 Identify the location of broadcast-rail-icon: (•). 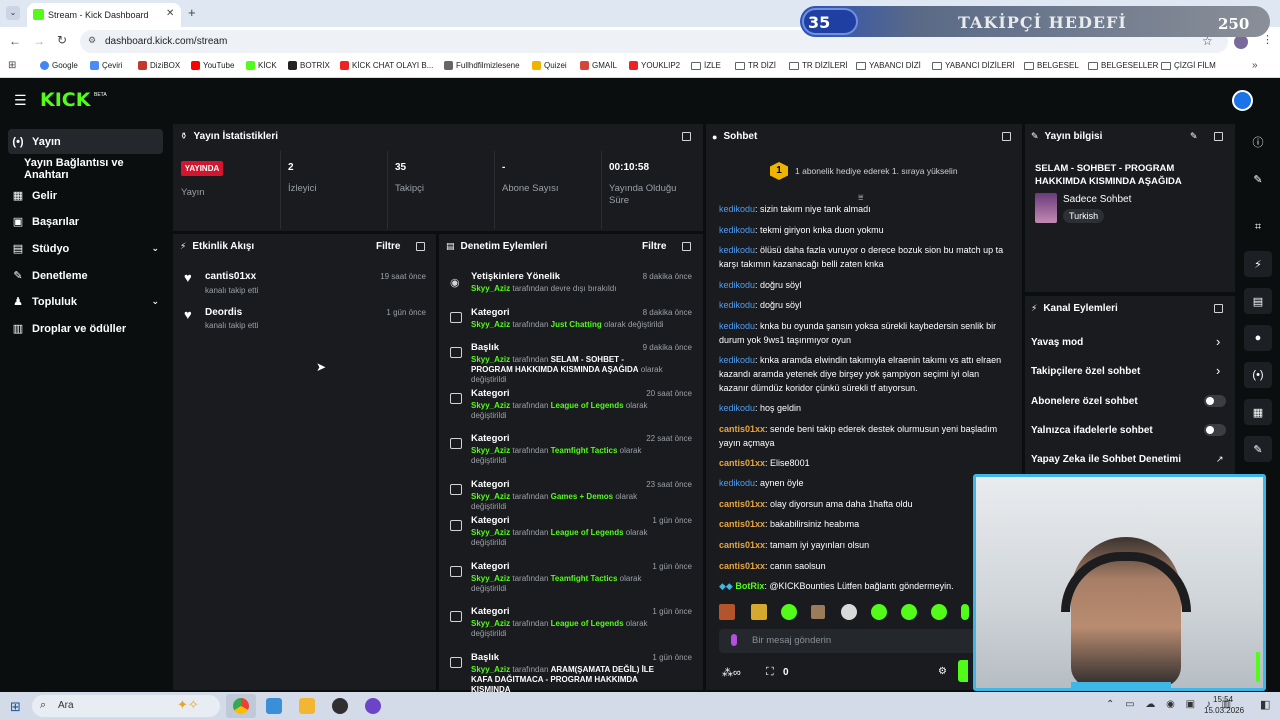
(1258, 375).